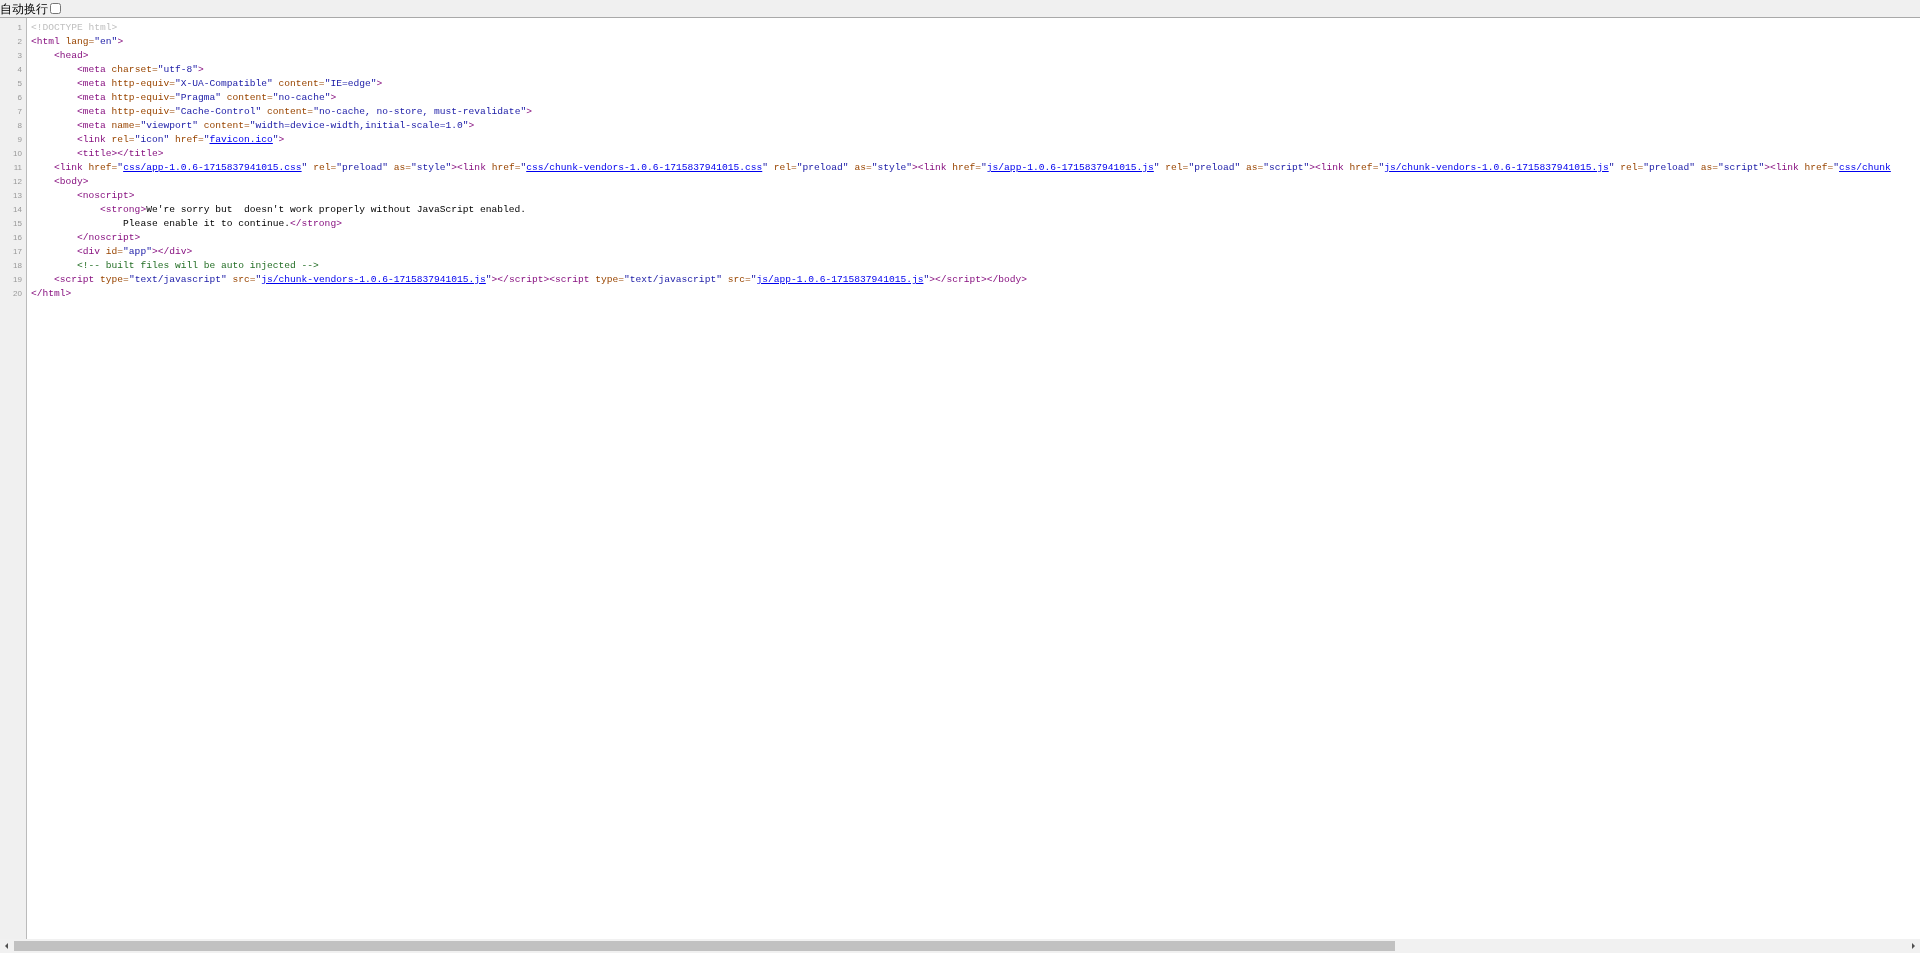  Describe the element at coordinates (17, 266) in the screenshot. I see `line-number: 18` at that location.